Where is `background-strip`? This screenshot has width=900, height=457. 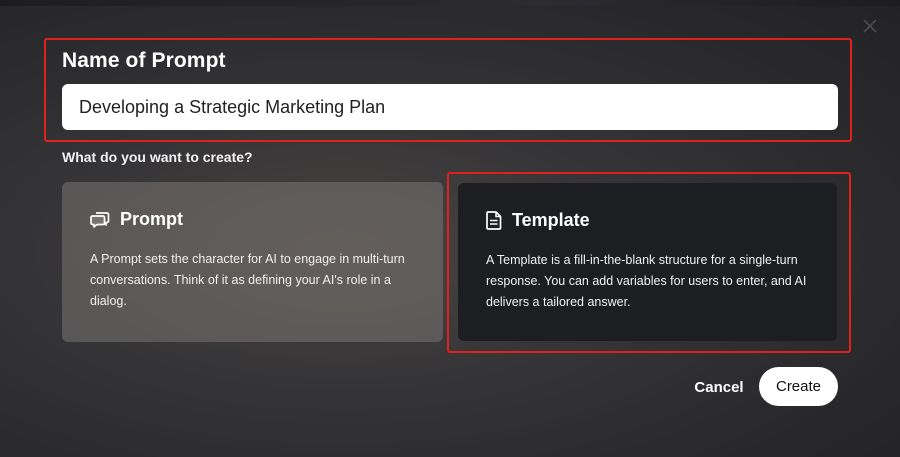 background-strip is located at coordinates (450, 3).